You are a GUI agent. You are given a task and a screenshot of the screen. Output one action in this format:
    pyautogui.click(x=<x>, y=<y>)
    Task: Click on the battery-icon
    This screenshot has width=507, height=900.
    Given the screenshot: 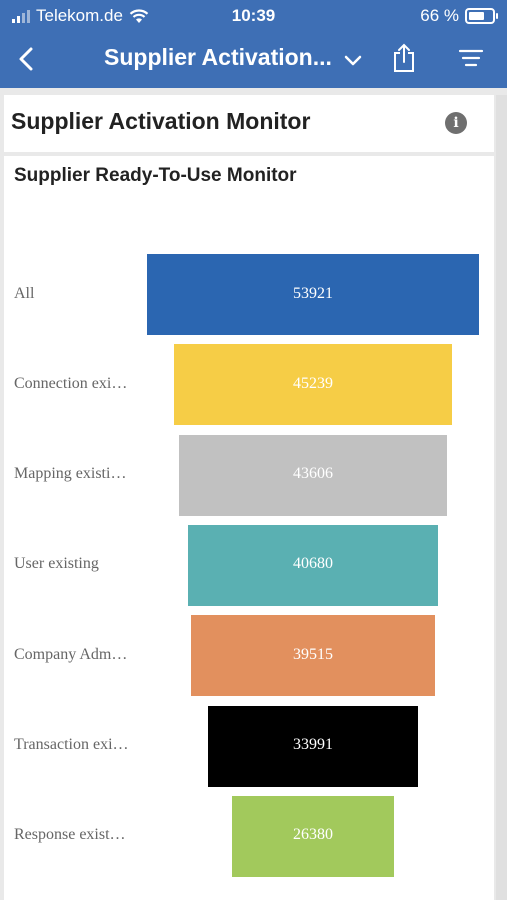 What is the action you would take?
    pyautogui.click(x=481, y=16)
    